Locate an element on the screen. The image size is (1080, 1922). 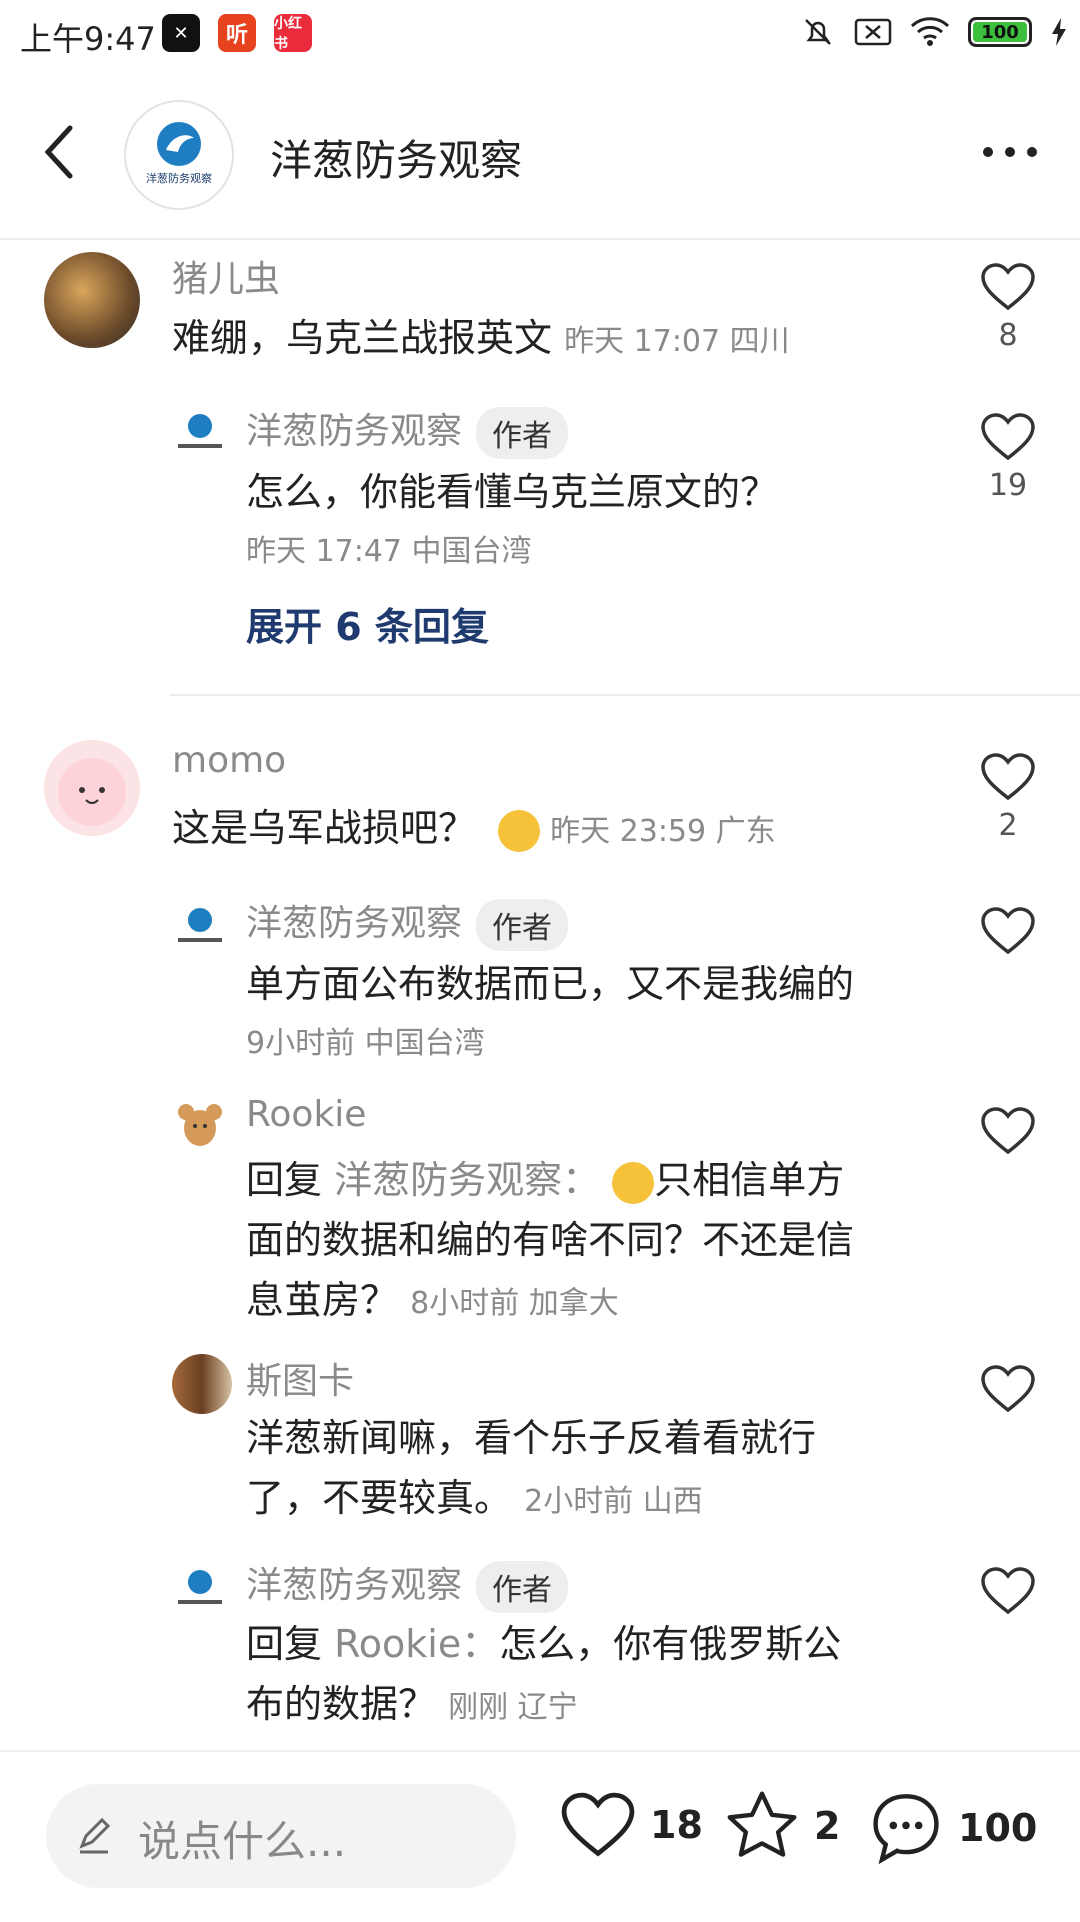
capcut-app-icon: ✕ is located at coordinates (181, 33).